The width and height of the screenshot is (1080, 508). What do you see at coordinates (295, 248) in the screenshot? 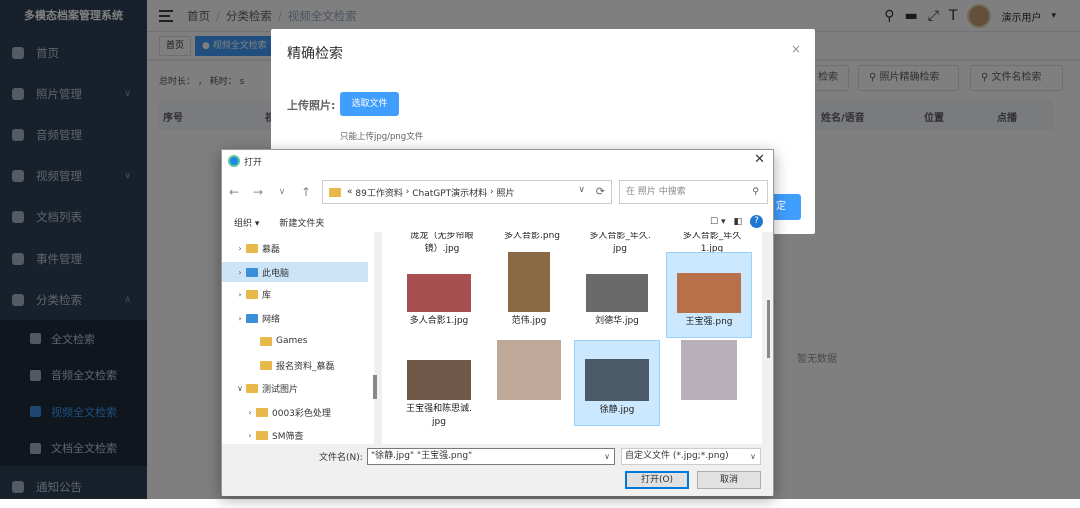
I see `tree-item: › 慕磊` at bounding box center [295, 248].